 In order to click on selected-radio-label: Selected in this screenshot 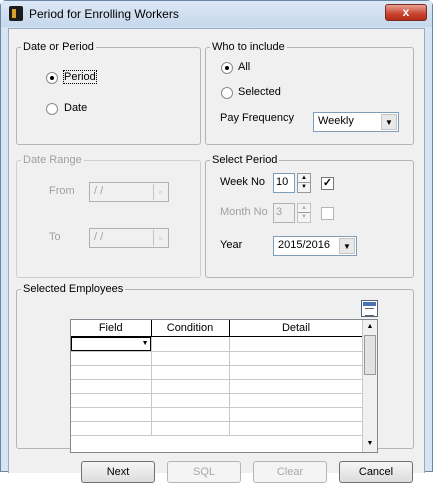, I will do `click(259, 92)`.